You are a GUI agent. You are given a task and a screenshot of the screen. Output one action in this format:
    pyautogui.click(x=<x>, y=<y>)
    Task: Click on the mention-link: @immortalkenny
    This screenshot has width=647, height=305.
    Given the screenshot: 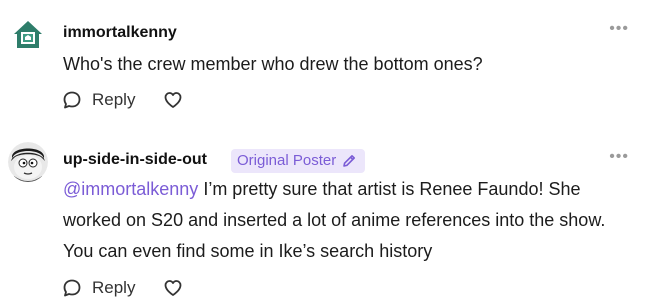 What is the action you would take?
    pyautogui.click(x=130, y=189)
    